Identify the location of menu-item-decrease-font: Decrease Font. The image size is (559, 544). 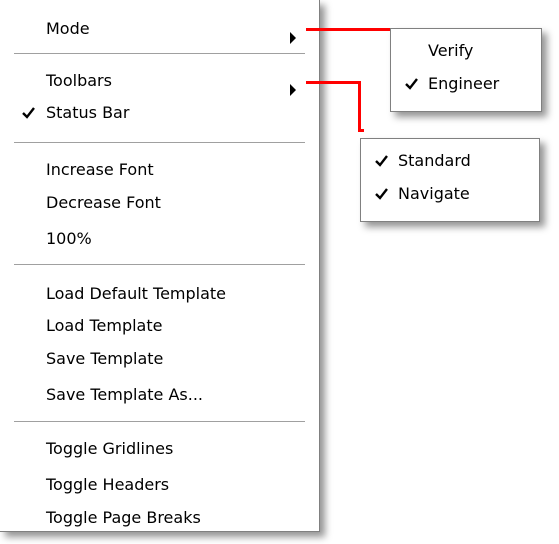
(159, 203).